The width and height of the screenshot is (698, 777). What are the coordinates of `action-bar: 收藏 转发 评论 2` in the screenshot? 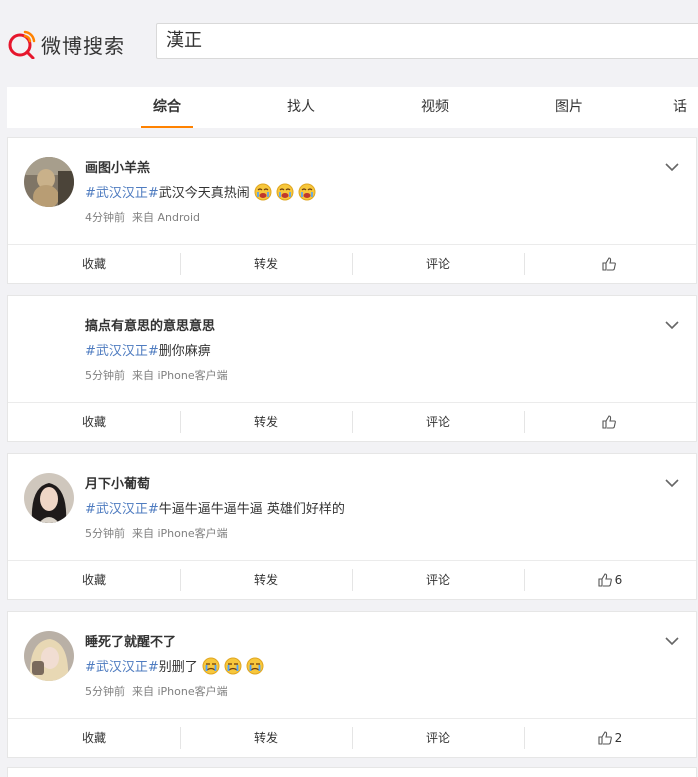 It's located at (352, 737).